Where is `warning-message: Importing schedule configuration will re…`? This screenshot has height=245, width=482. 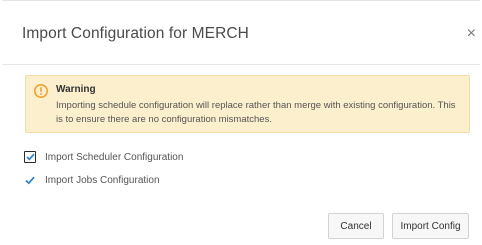 warning-message: Importing schedule configuration will re… is located at coordinates (256, 112).